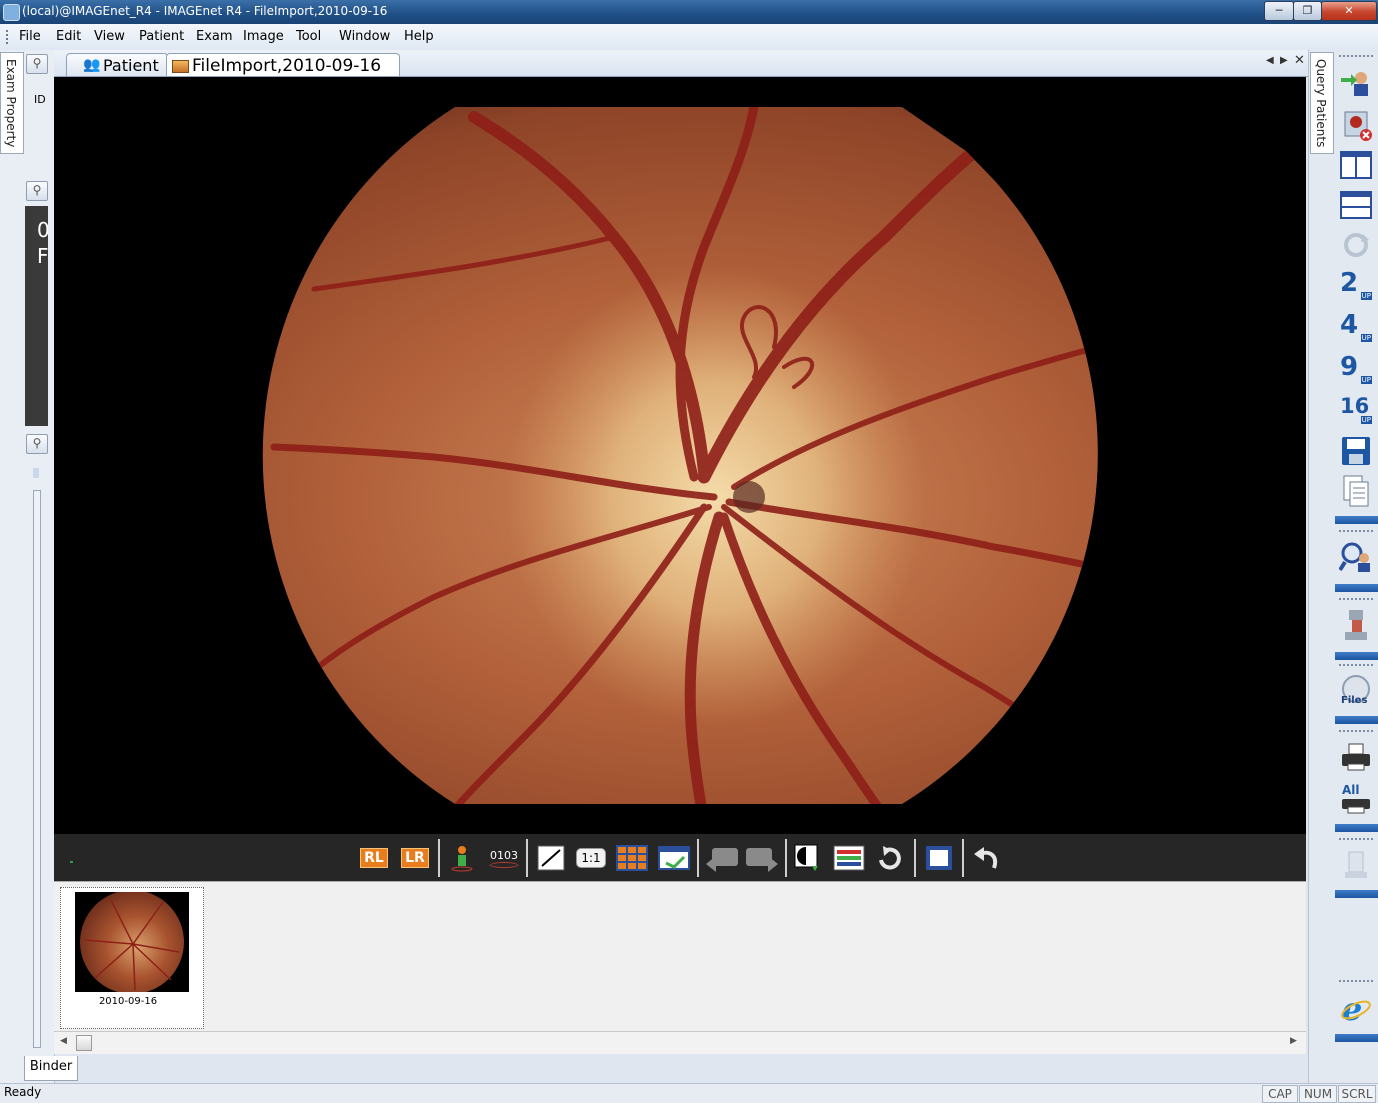 The height and width of the screenshot is (1103, 1378). Describe the element at coordinates (263, 36) in the screenshot. I see `menu-image: Image` at that location.